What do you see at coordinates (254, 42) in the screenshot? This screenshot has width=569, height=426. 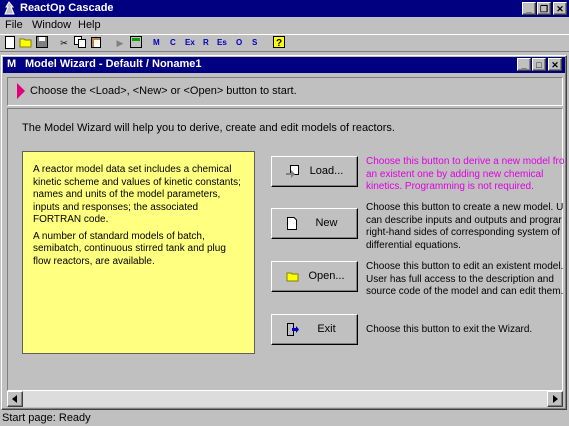 I see `tool-s: S` at bounding box center [254, 42].